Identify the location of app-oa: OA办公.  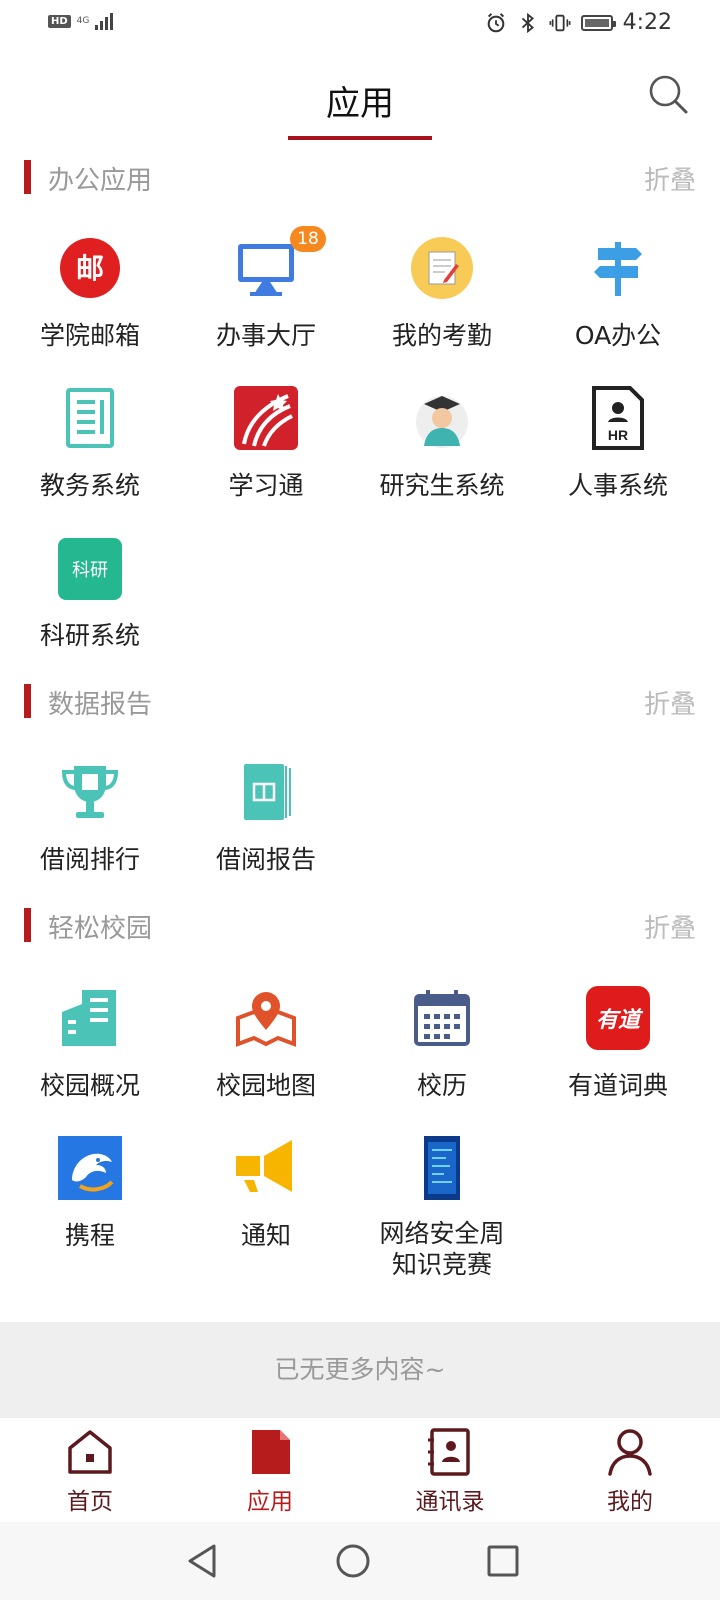
(618, 311).